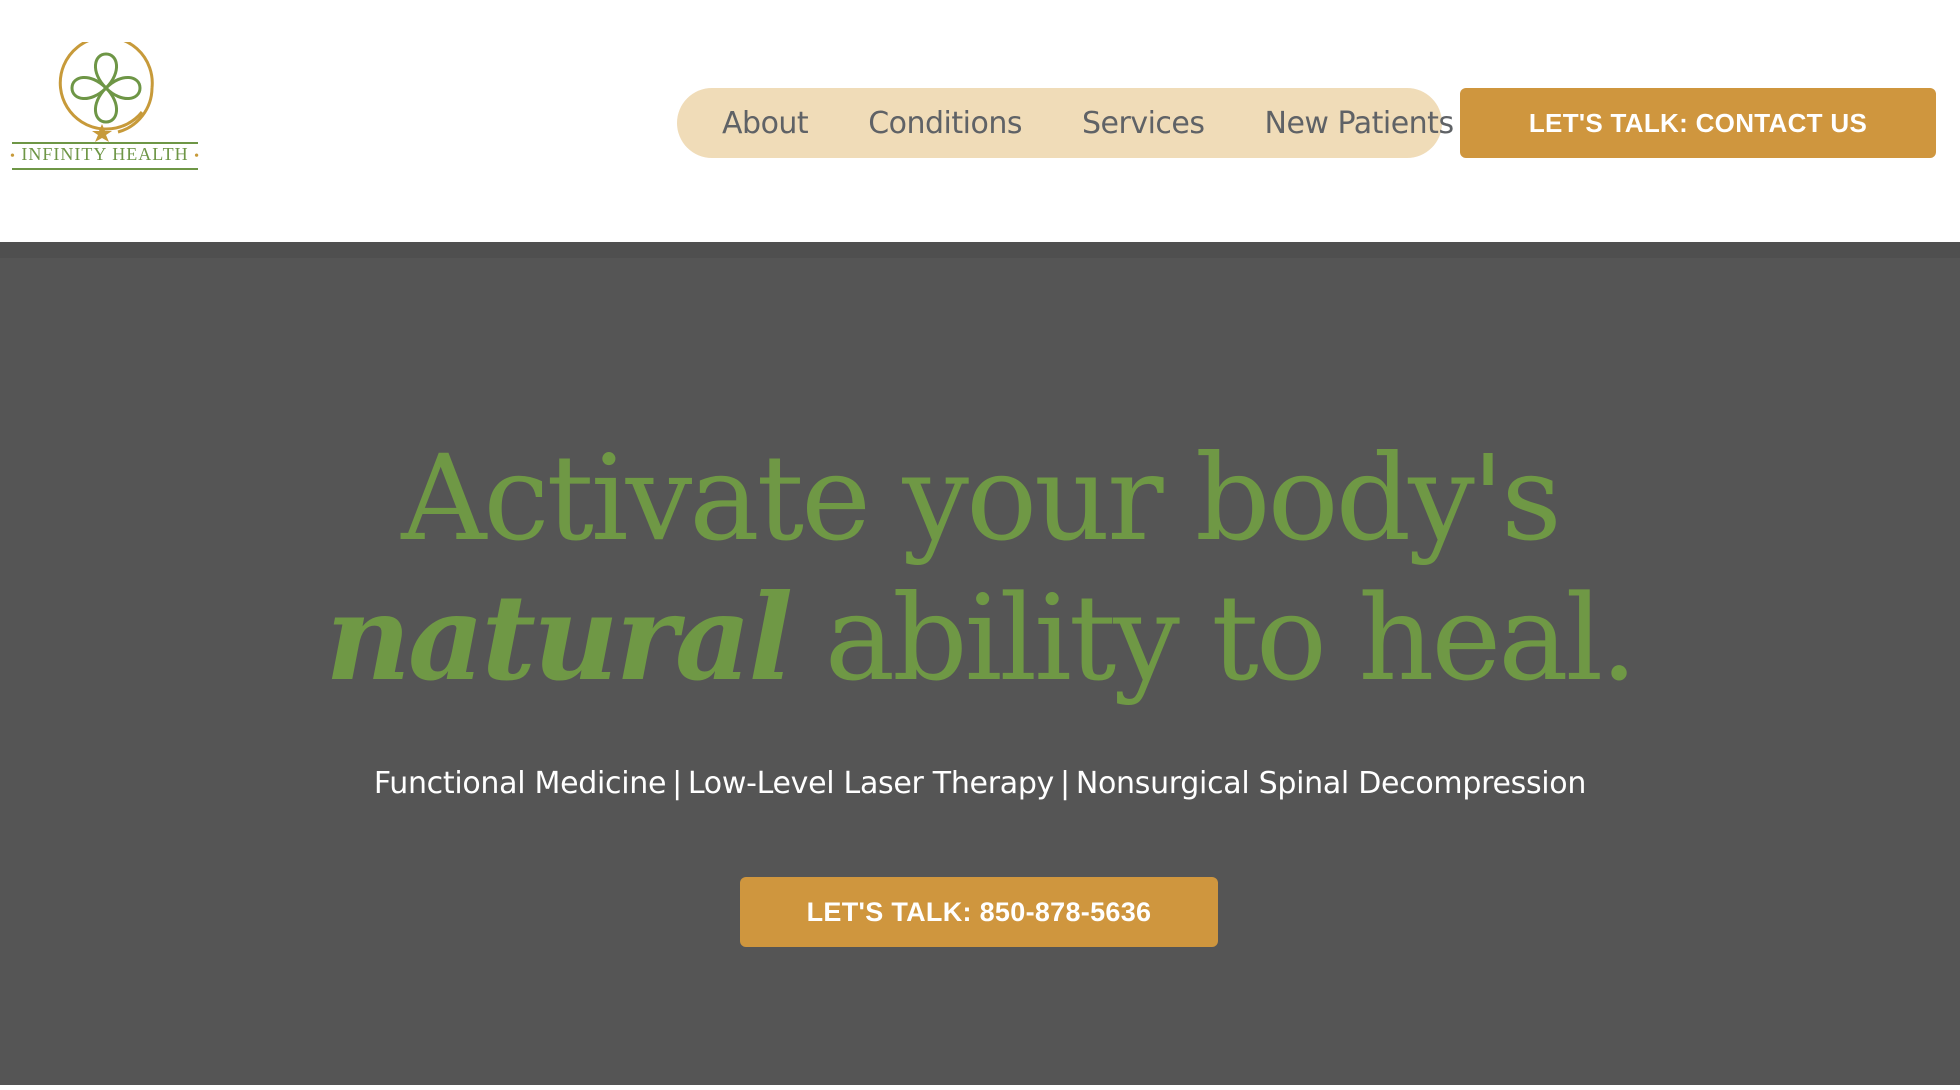 This screenshot has width=1960, height=1090. What do you see at coordinates (871, 783) in the screenshot?
I see `service-laser-therapy: Low-Level Laser Therapy` at bounding box center [871, 783].